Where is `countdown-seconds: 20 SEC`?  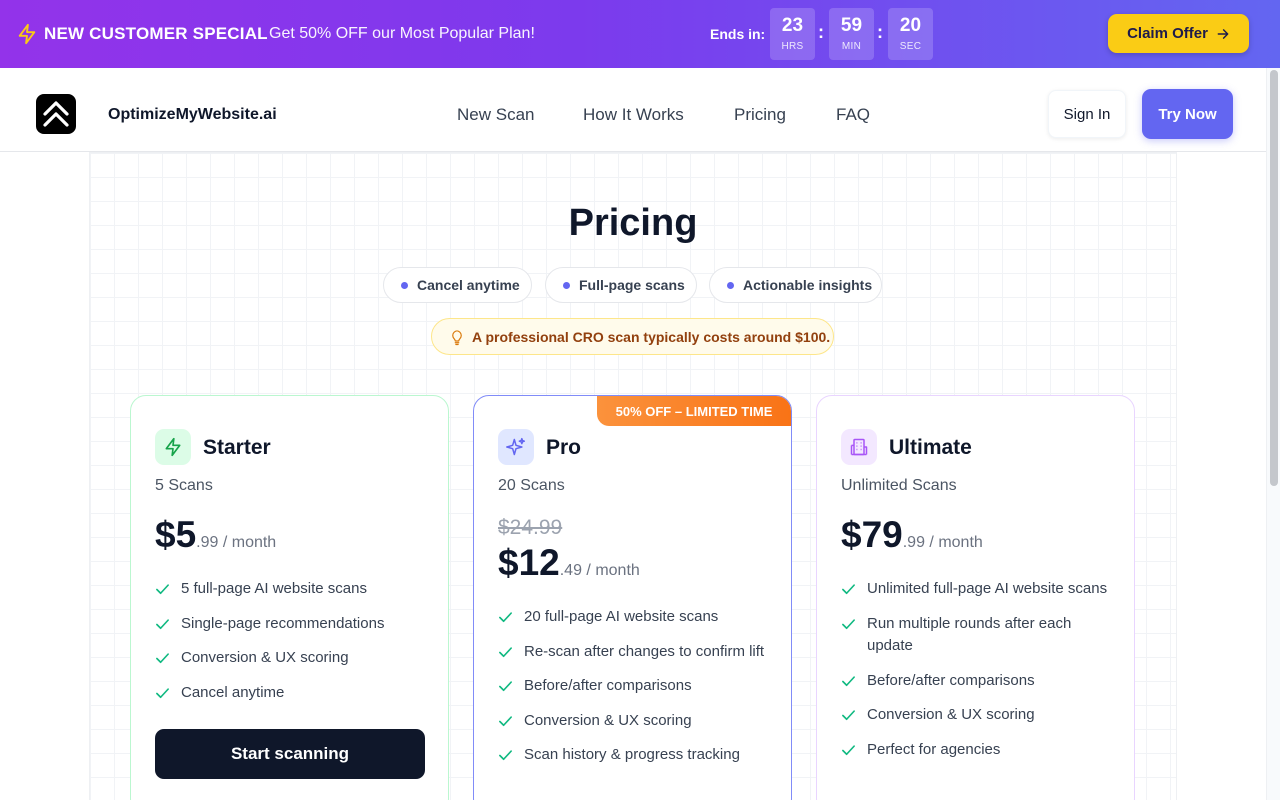 countdown-seconds: 20 SEC is located at coordinates (910, 34).